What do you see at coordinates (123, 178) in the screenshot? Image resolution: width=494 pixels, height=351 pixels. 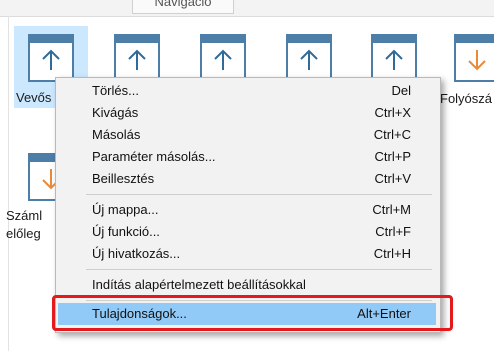 I see `menu-item-label: Beillesztés` at bounding box center [123, 178].